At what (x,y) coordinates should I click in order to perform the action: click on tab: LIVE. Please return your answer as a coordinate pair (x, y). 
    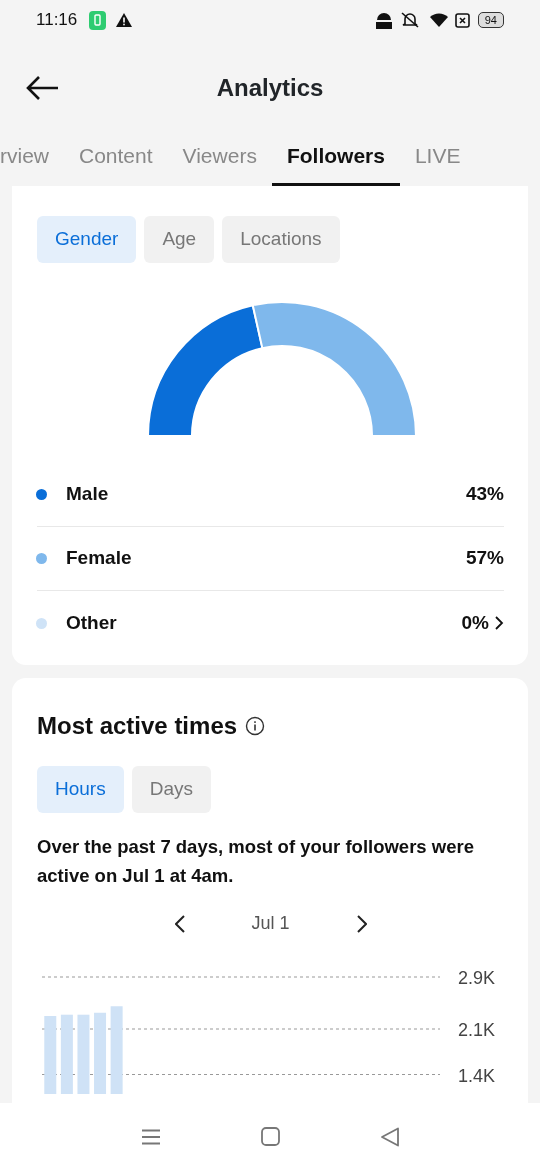
    Looking at the image, I should click on (437, 162).